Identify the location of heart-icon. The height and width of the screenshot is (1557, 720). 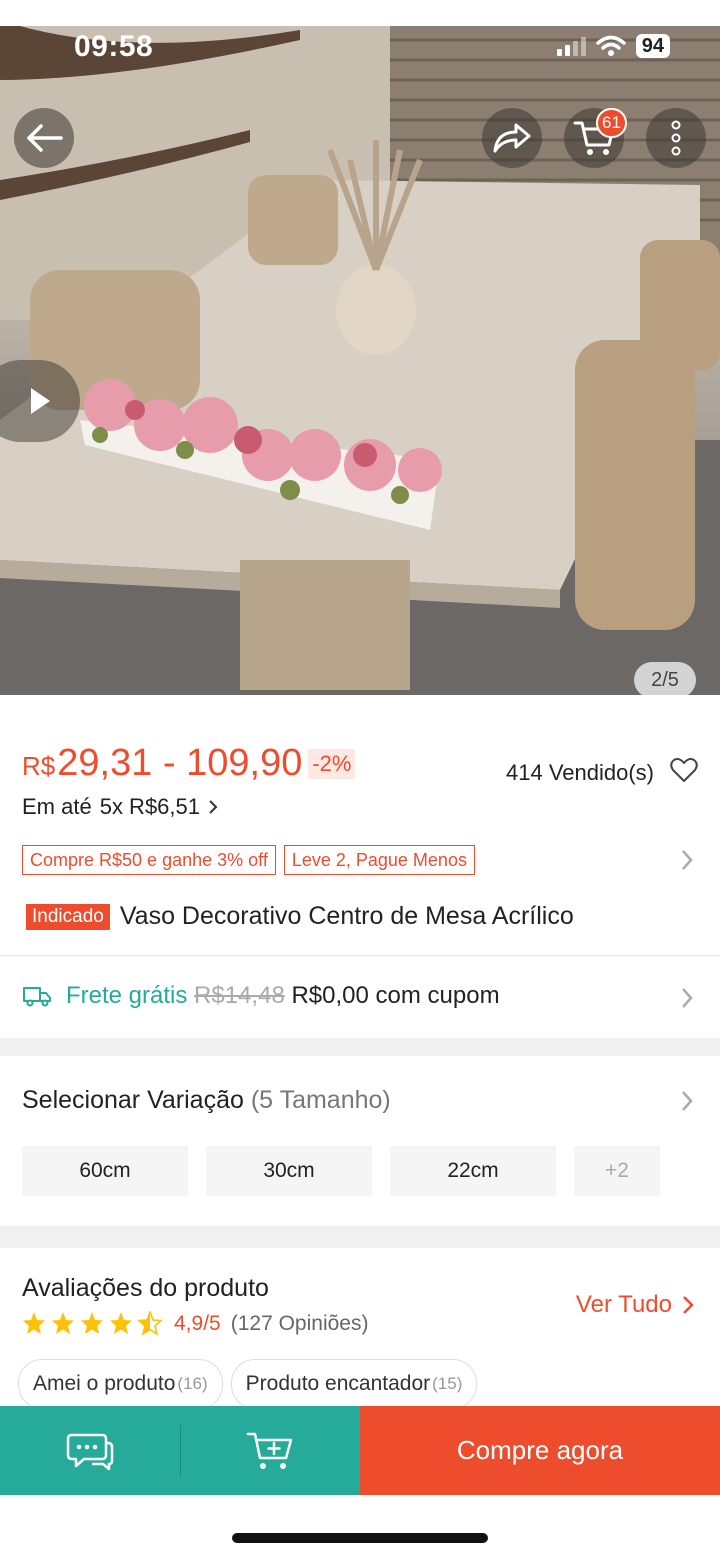
(684, 770).